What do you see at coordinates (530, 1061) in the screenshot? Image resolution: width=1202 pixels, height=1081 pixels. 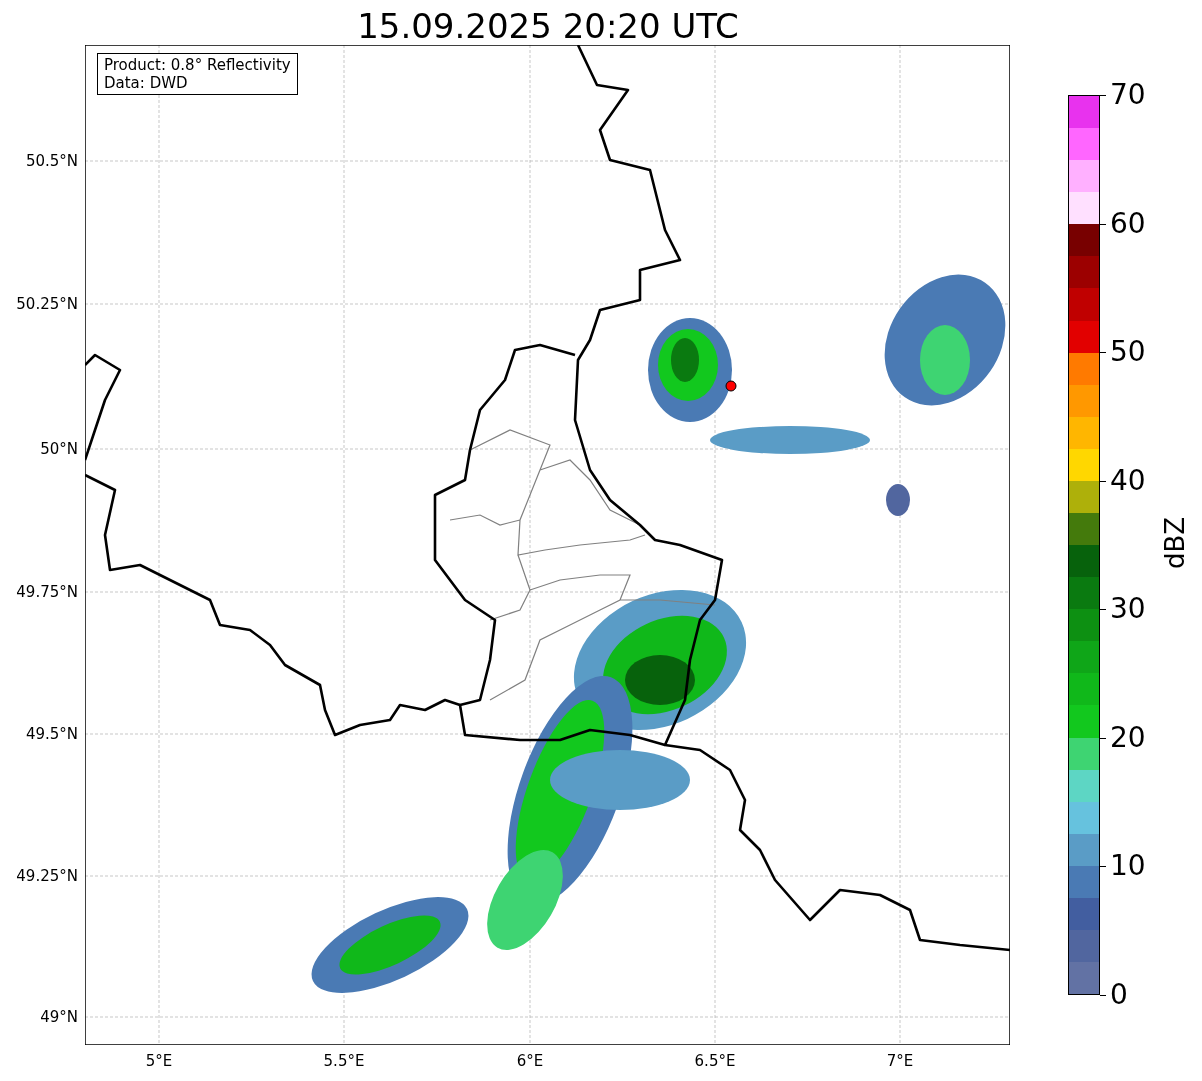 I see `x-tick-label: 6°E` at bounding box center [530, 1061].